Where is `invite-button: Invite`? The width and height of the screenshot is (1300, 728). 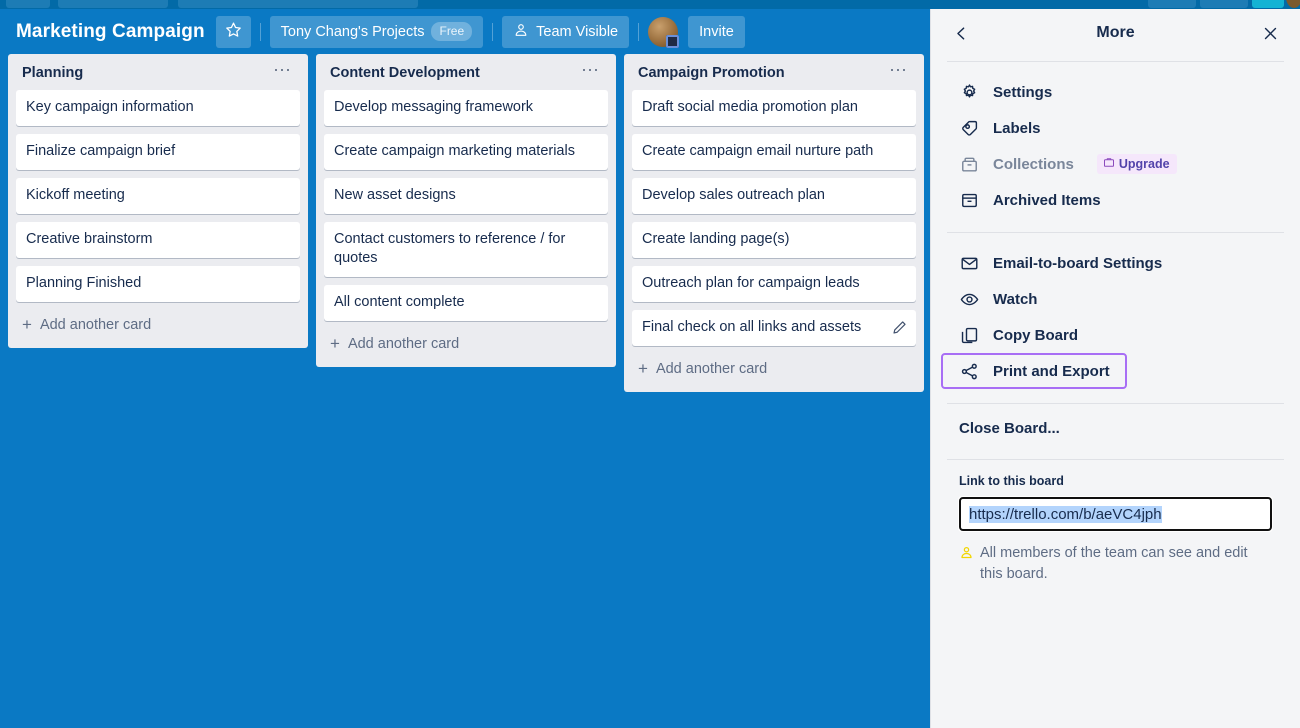
invite-button: Invite is located at coordinates (716, 31).